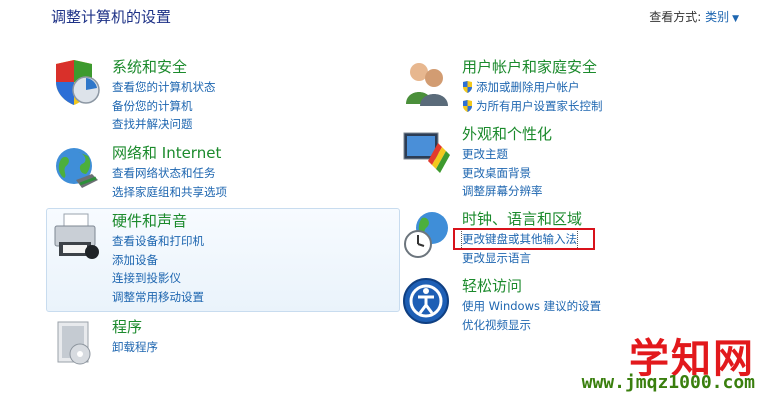  What do you see at coordinates (426, 235) in the screenshot?
I see `clock-globe-icon` at bounding box center [426, 235].